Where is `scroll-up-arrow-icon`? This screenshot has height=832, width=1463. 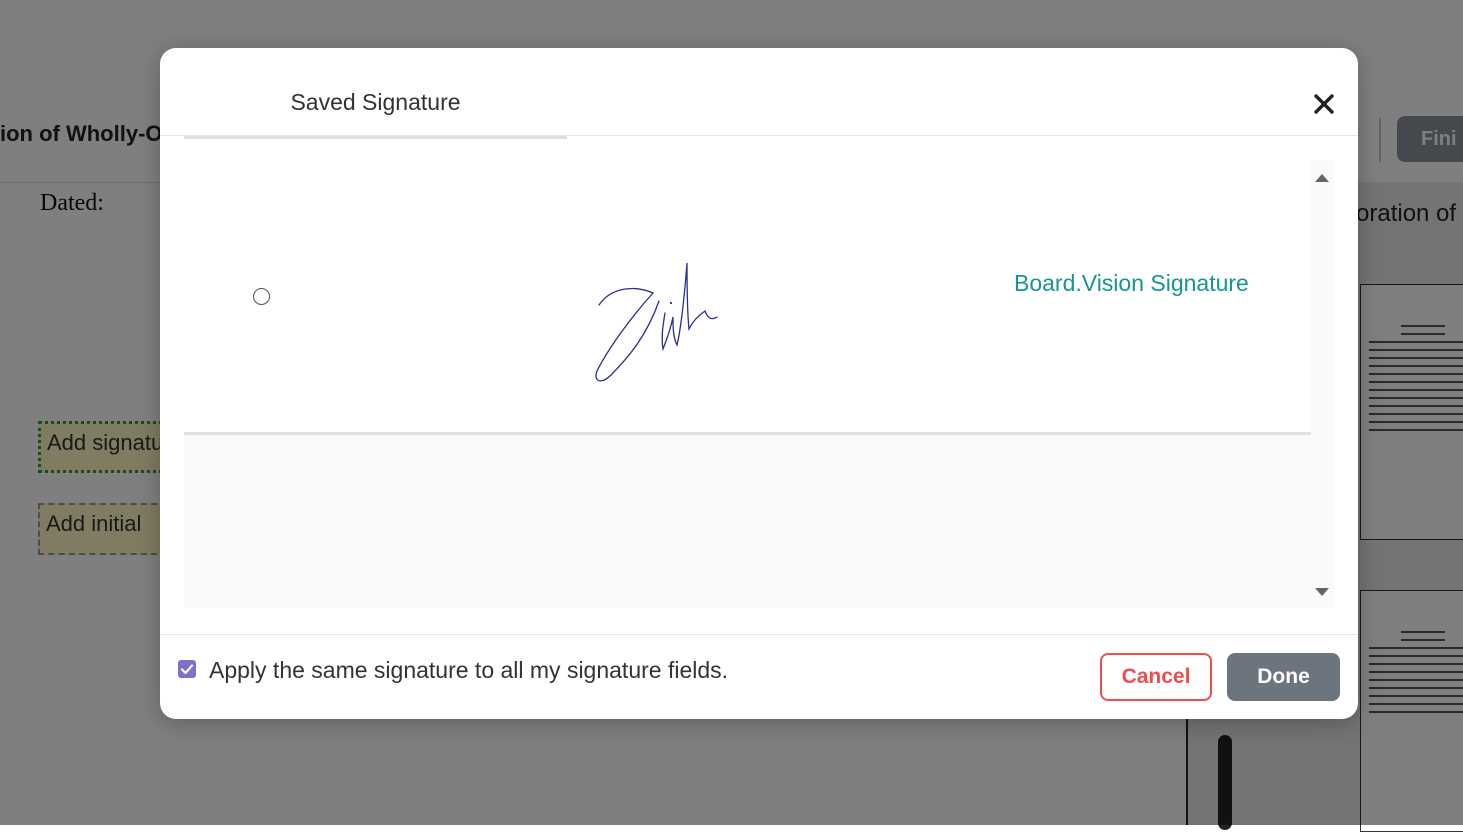
scroll-up-arrow-icon is located at coordinates (1322, 178).